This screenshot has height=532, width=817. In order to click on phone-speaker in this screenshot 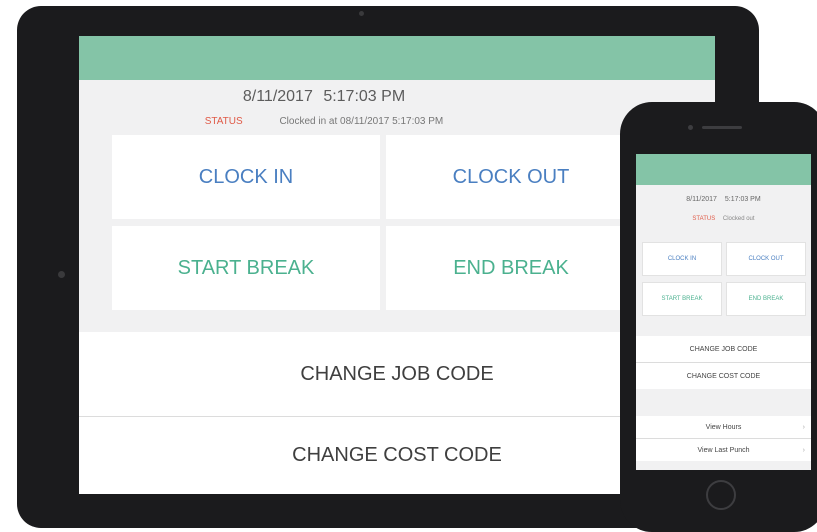, I will do `click(722, 127)`.